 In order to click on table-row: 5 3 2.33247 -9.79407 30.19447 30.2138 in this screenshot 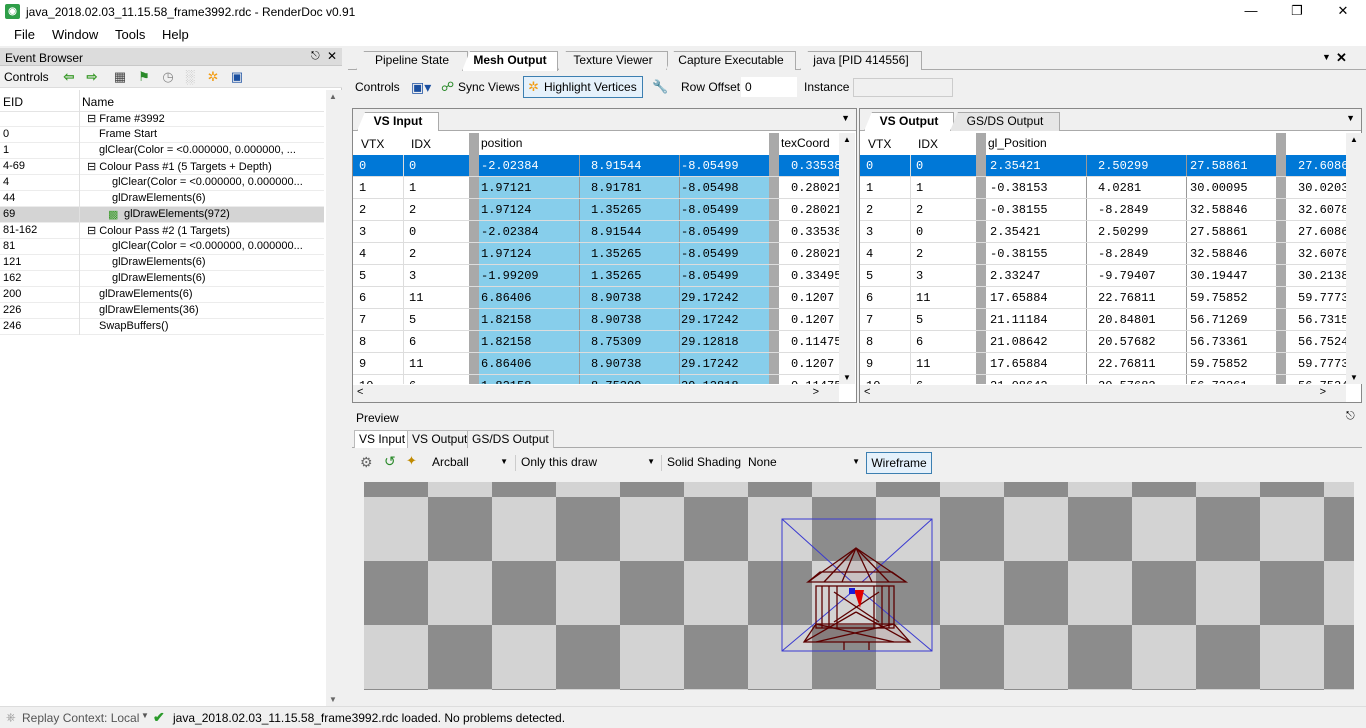, I will do `click(1103, 276)`.